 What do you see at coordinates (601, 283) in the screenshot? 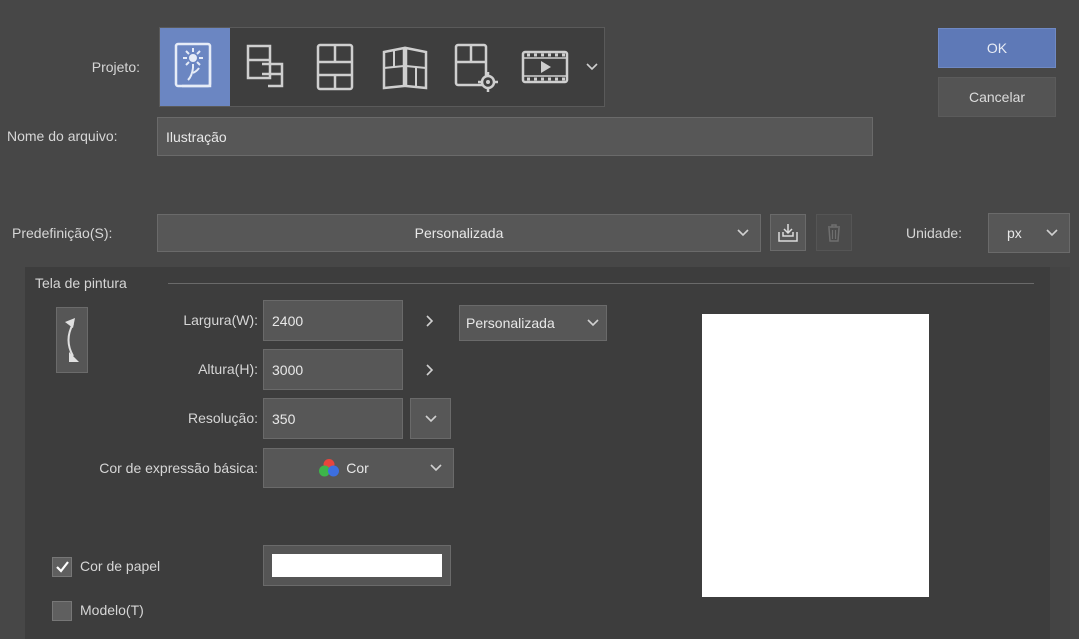
I see `section-divider` at bounding box center [601, 283].